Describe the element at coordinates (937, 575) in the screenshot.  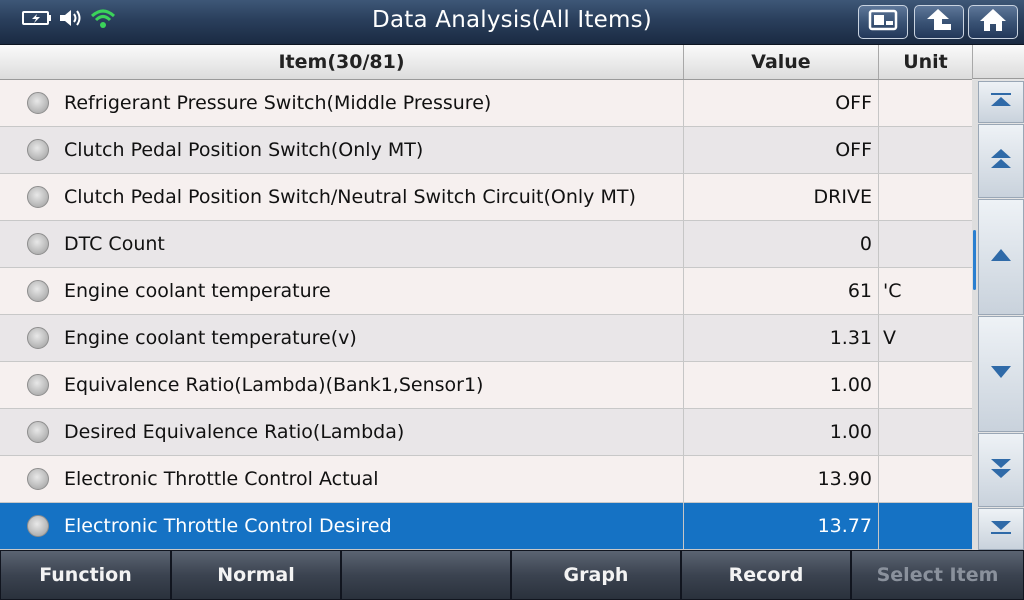
I see `select-item-button: Select Item` at that location.